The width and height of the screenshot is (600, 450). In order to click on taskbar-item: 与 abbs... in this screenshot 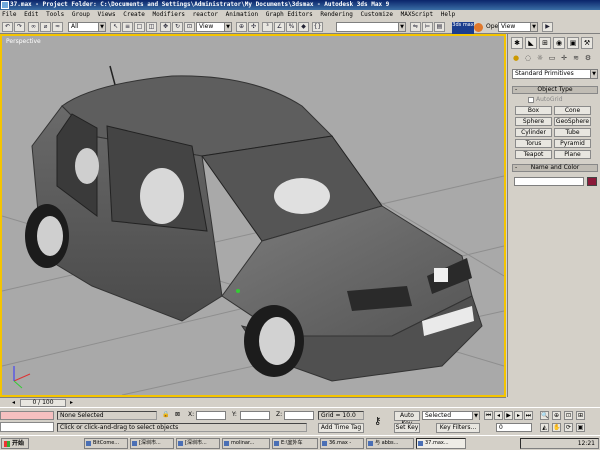, I will do `click(390, 443)`.